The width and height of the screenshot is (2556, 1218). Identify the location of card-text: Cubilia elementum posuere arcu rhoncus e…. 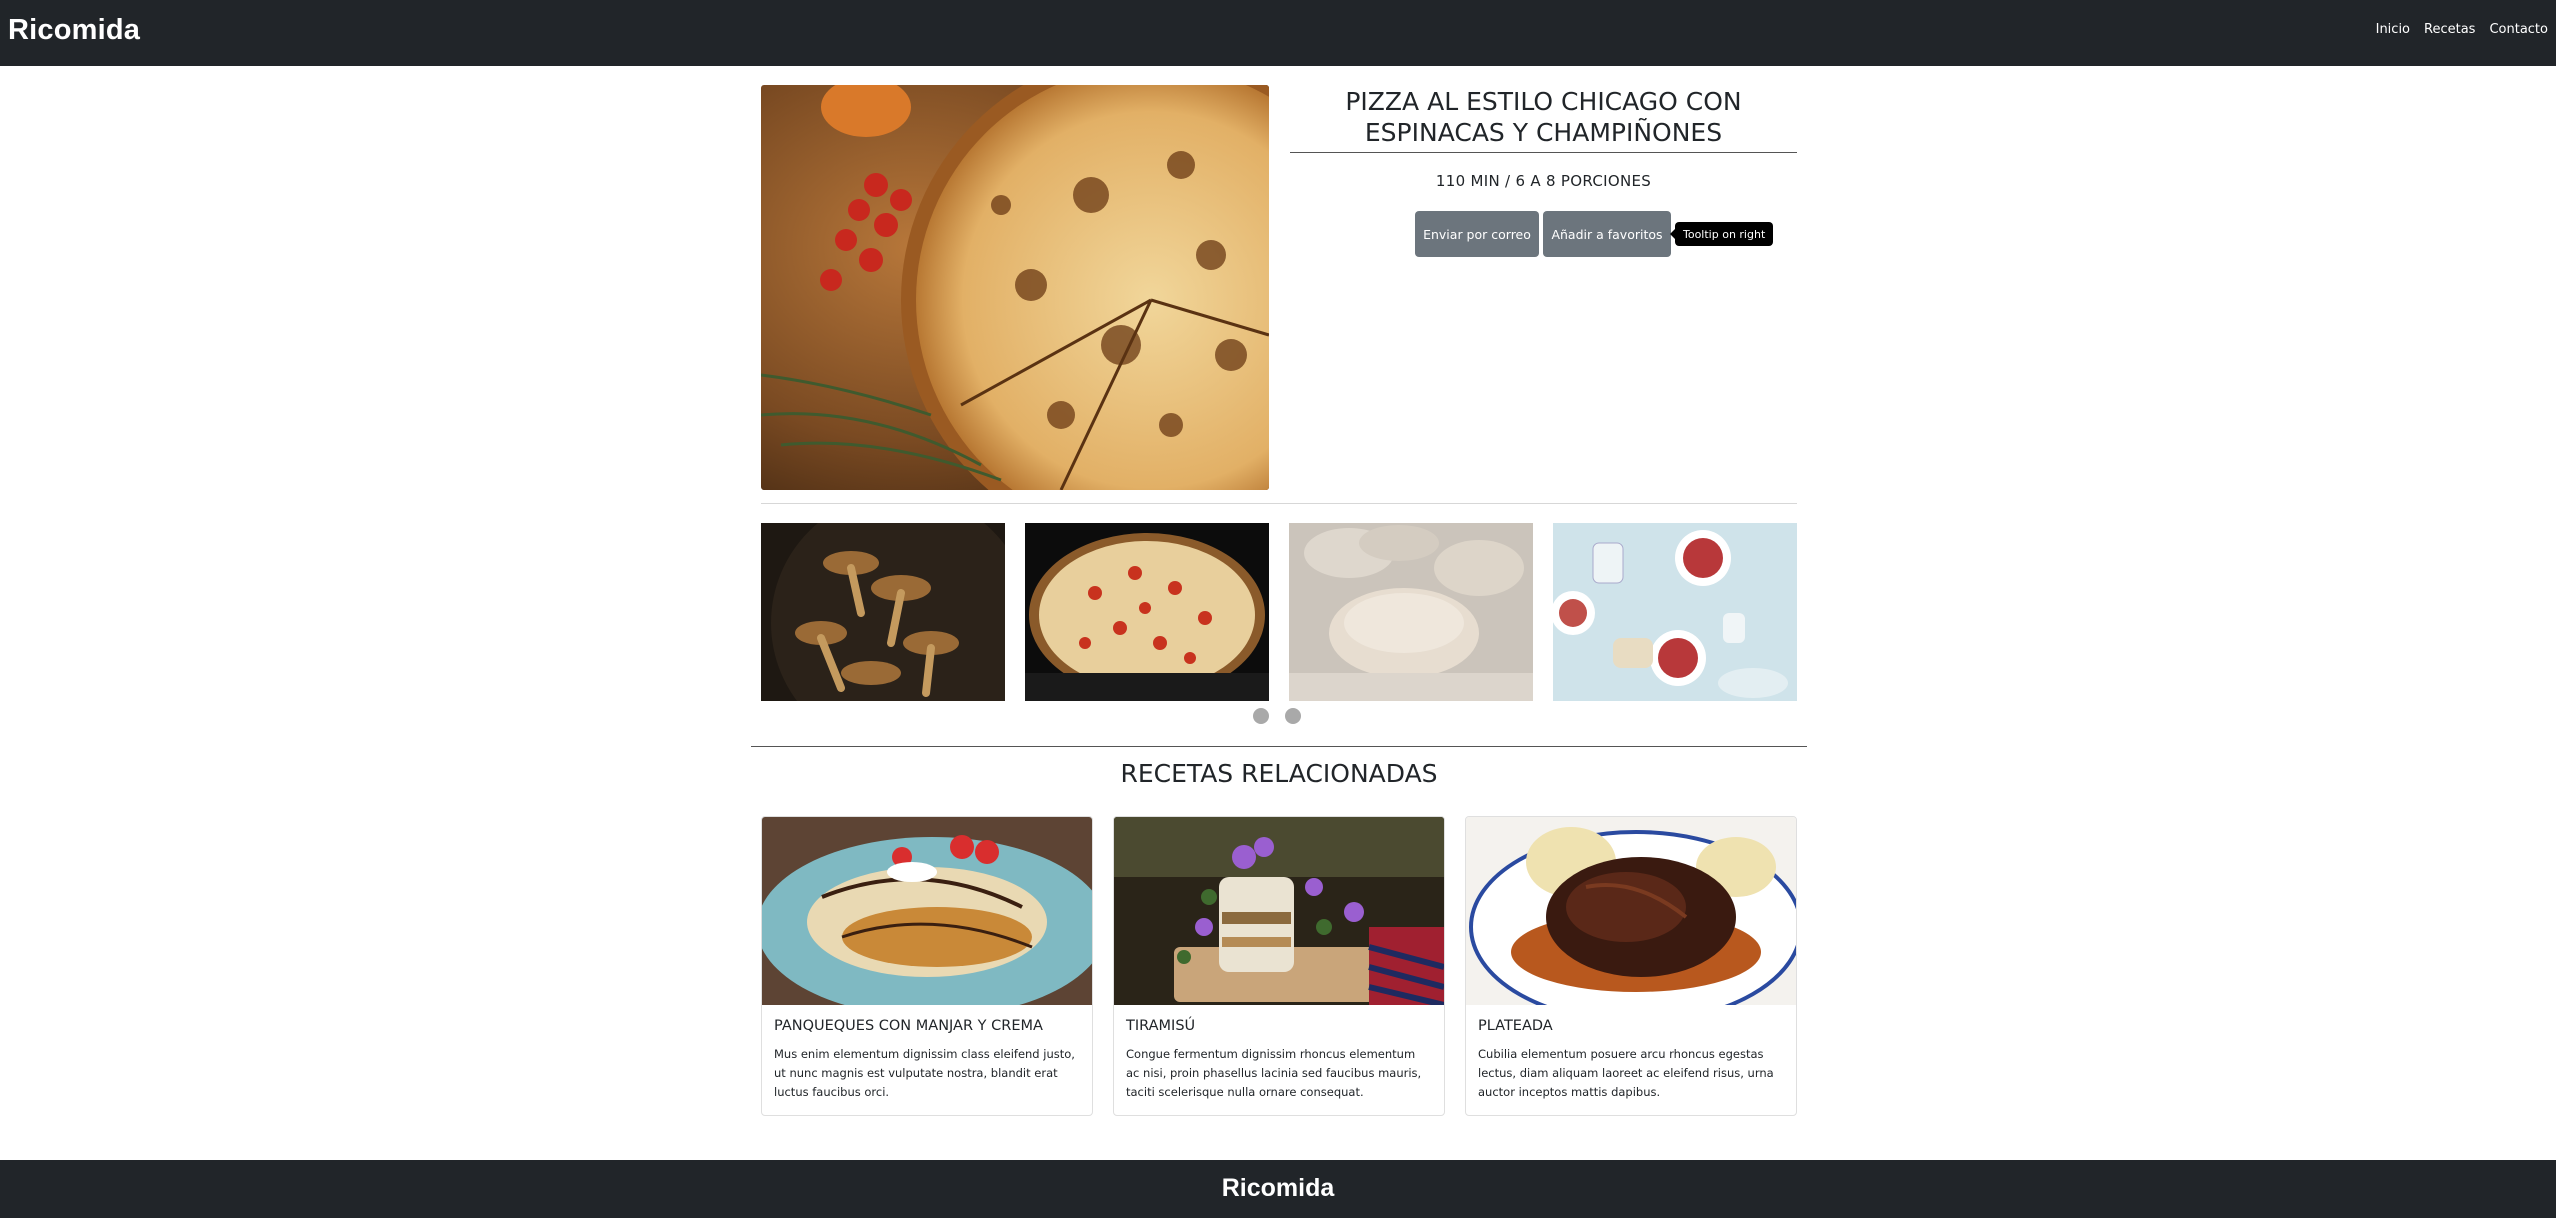
(1626, 1073).